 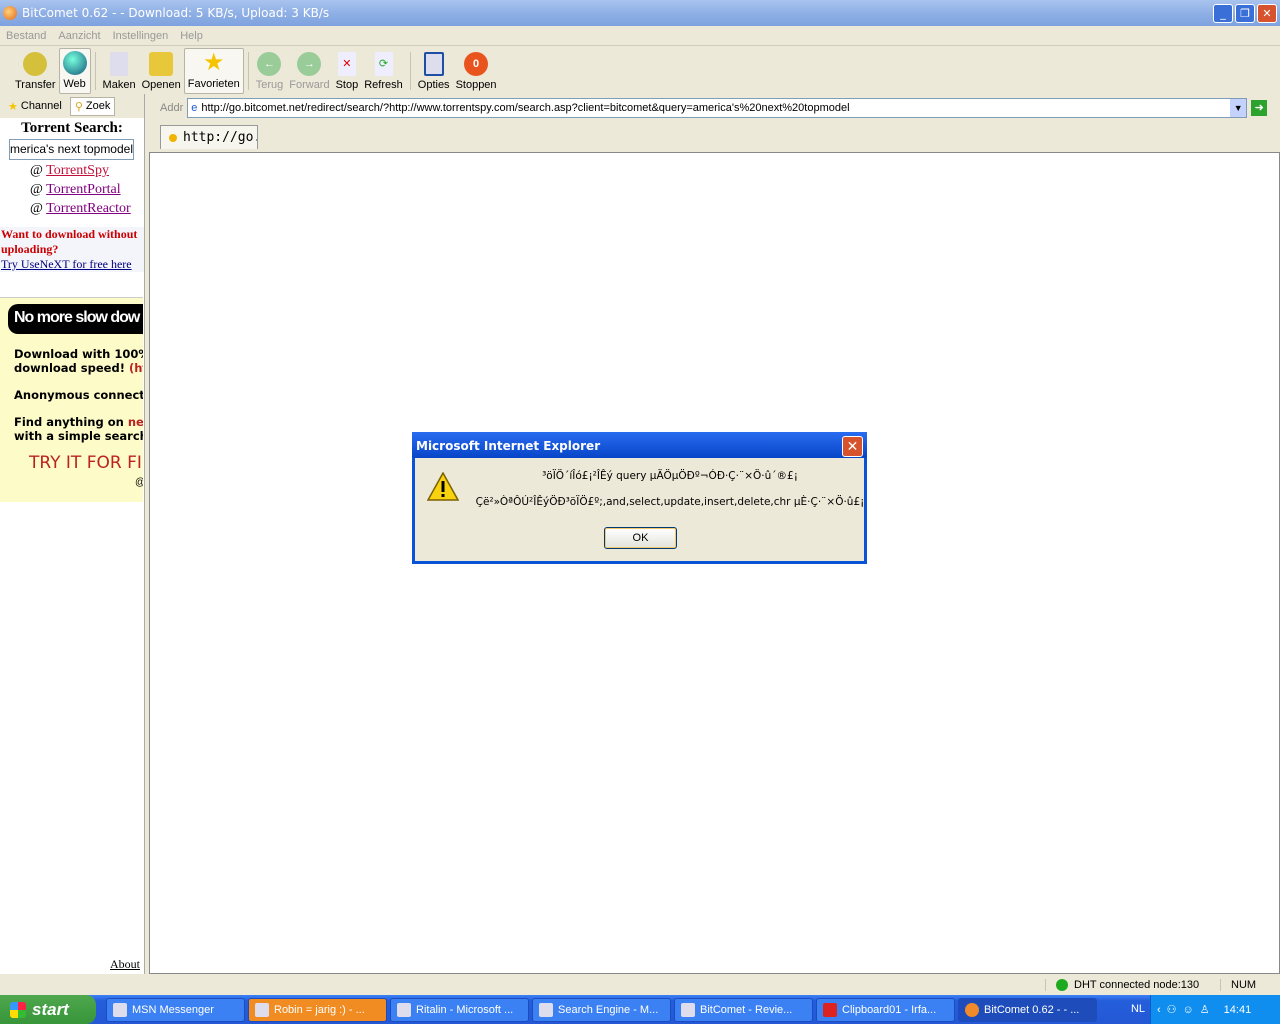 I want to click on power-icon: 0, so click(x=476, y=64).